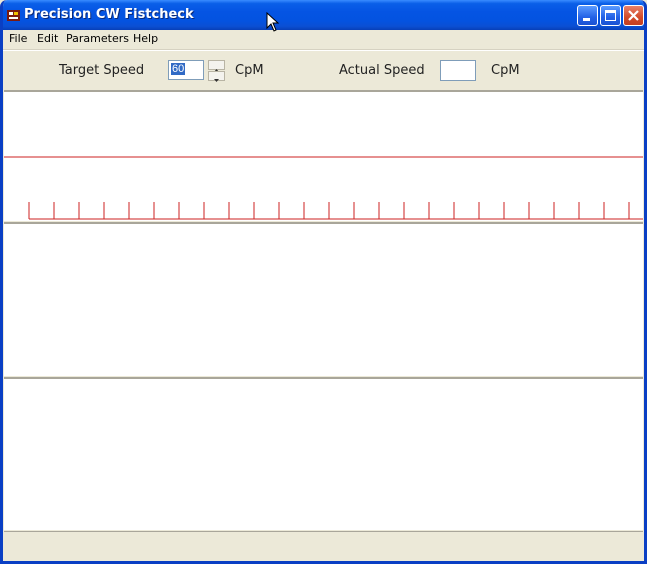 This screenshot has height=564, width=647. What do you see at coordinates (323, 15) in the screenshot?
I see `title-bar: Precision CW Fistcheck` at bounding box center [323, 15].